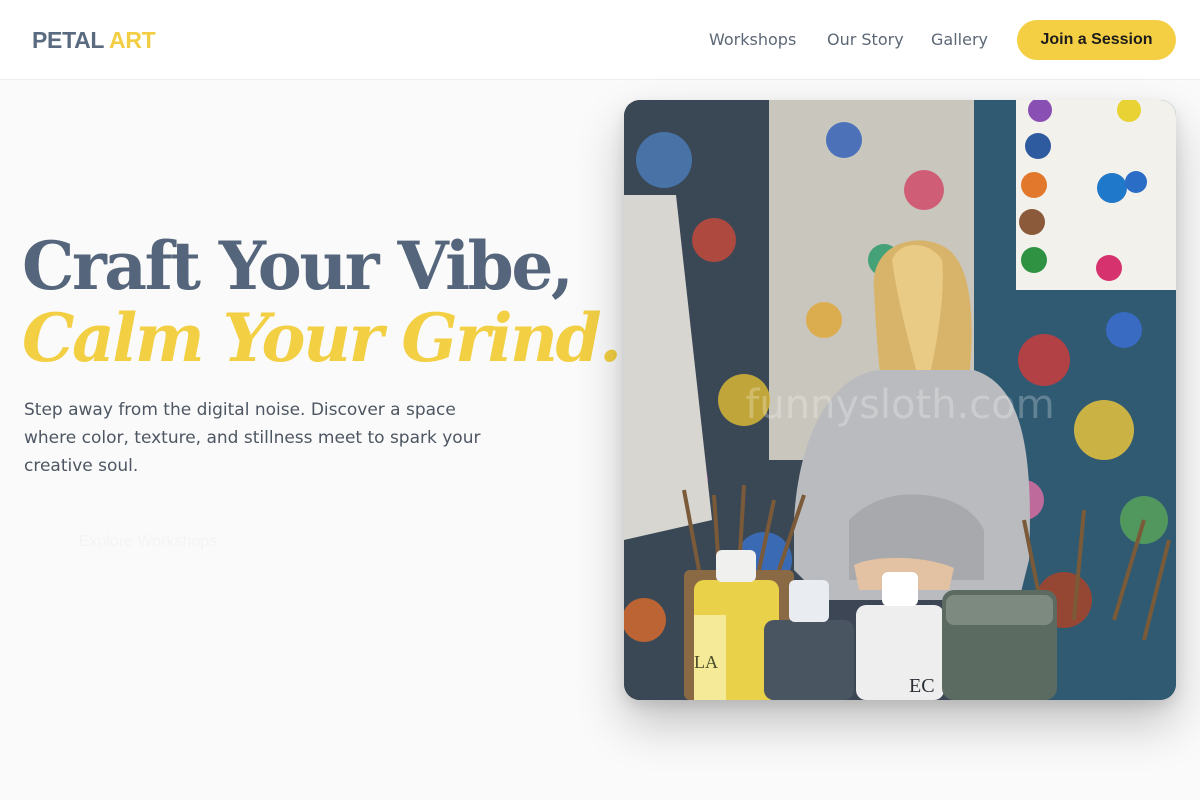  What do you see at coordinates (959, 40) in the screenshot?
I see `nav-link-gallery: Gallery` at bounding box center [959, 40].